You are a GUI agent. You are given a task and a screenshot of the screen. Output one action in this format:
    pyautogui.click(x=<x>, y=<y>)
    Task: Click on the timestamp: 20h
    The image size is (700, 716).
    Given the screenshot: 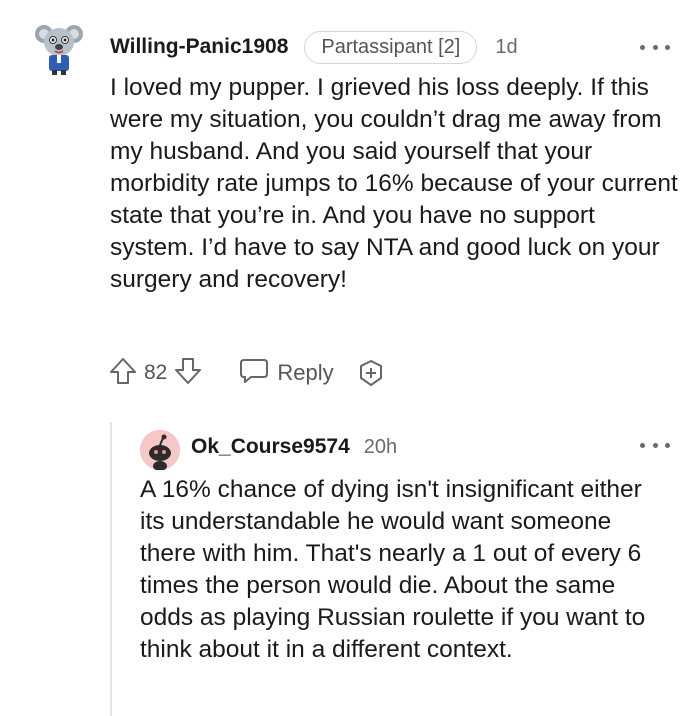 What is the action you would take?
    pyautogui.click(x=380, y=446)
    